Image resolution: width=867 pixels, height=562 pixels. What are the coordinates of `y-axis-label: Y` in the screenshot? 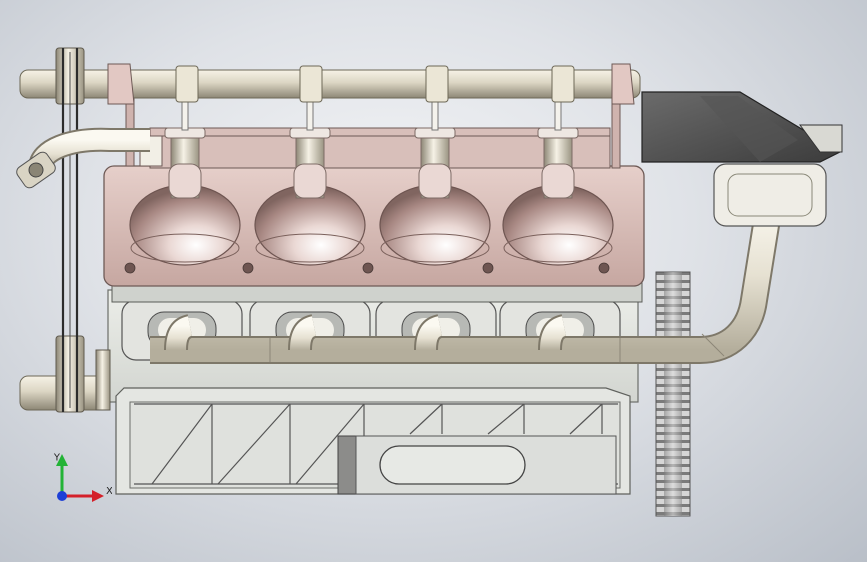 It's located at (57, 457).